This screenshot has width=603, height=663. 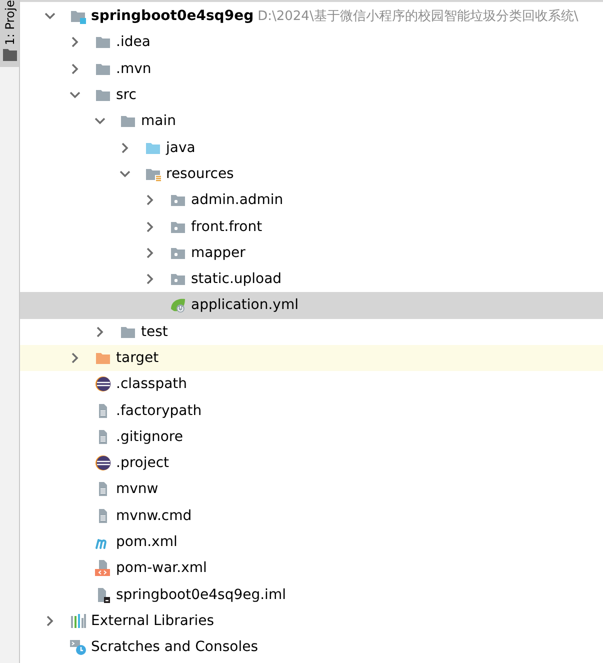 What do you see at coordinates (126, 95) in the screenshot?
I see `item-label: src` at bounding box center [126, 95].